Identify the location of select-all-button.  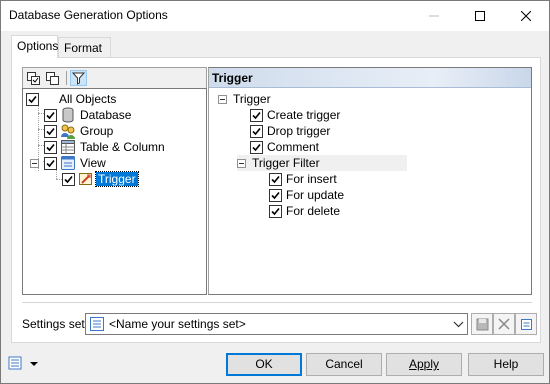
(33, 78).